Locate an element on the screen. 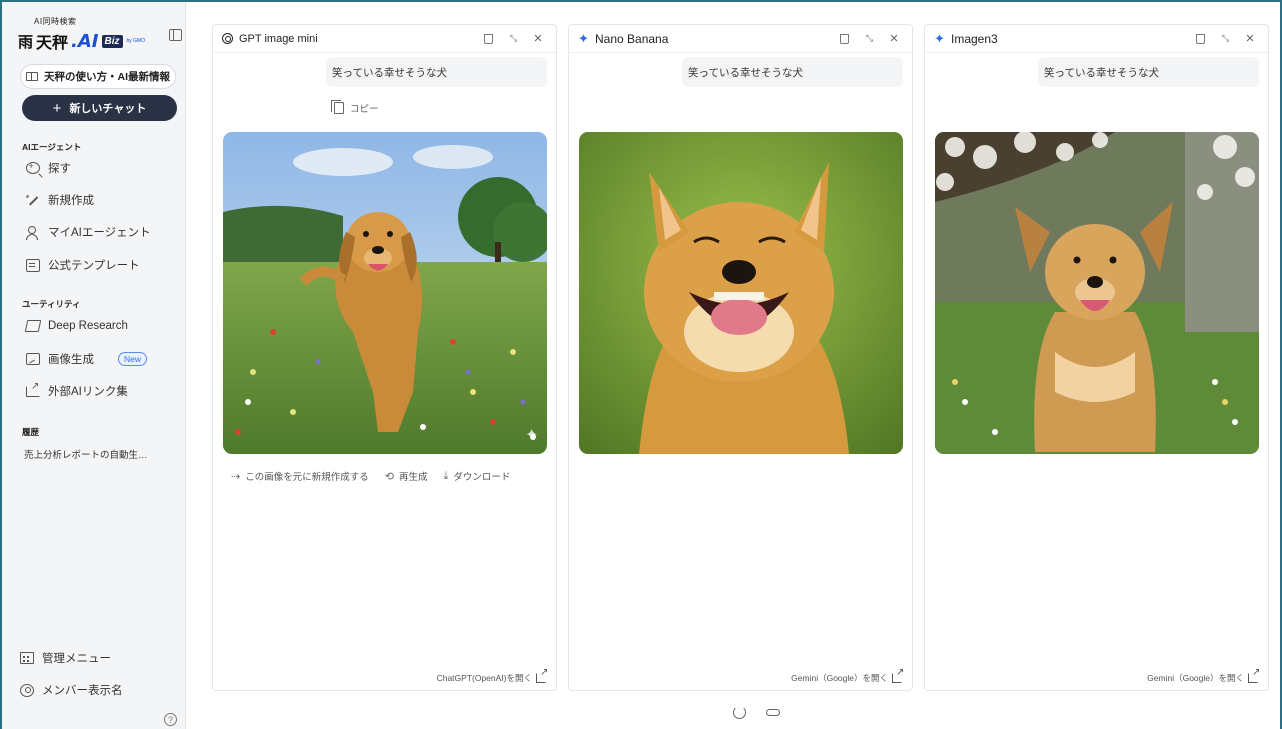  sidebar-item-templates: 公式テンプレート is located at coordinates (101, 265).